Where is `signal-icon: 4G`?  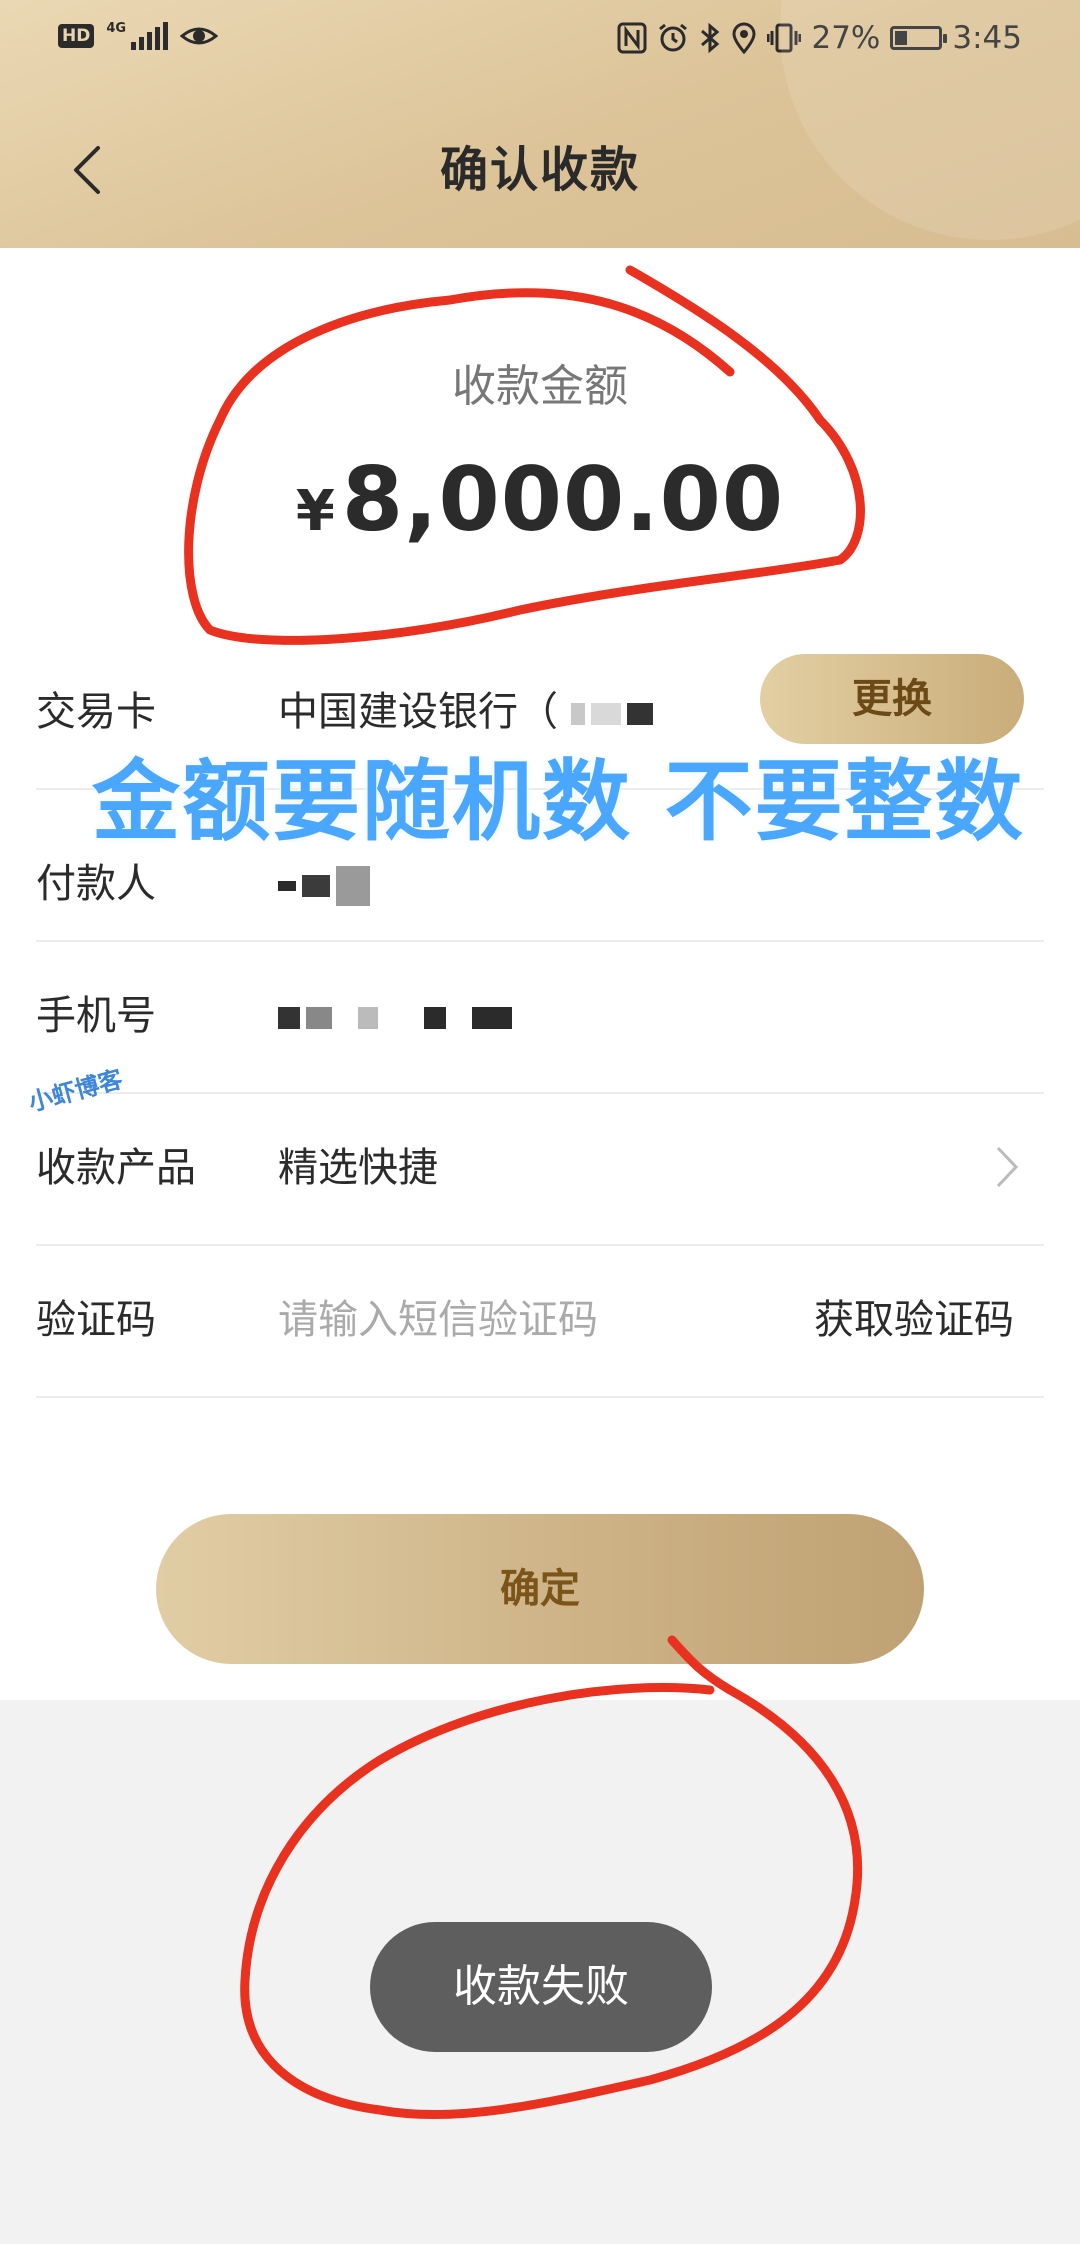
signal-icon: 4G is located at coordinates (137, 35).